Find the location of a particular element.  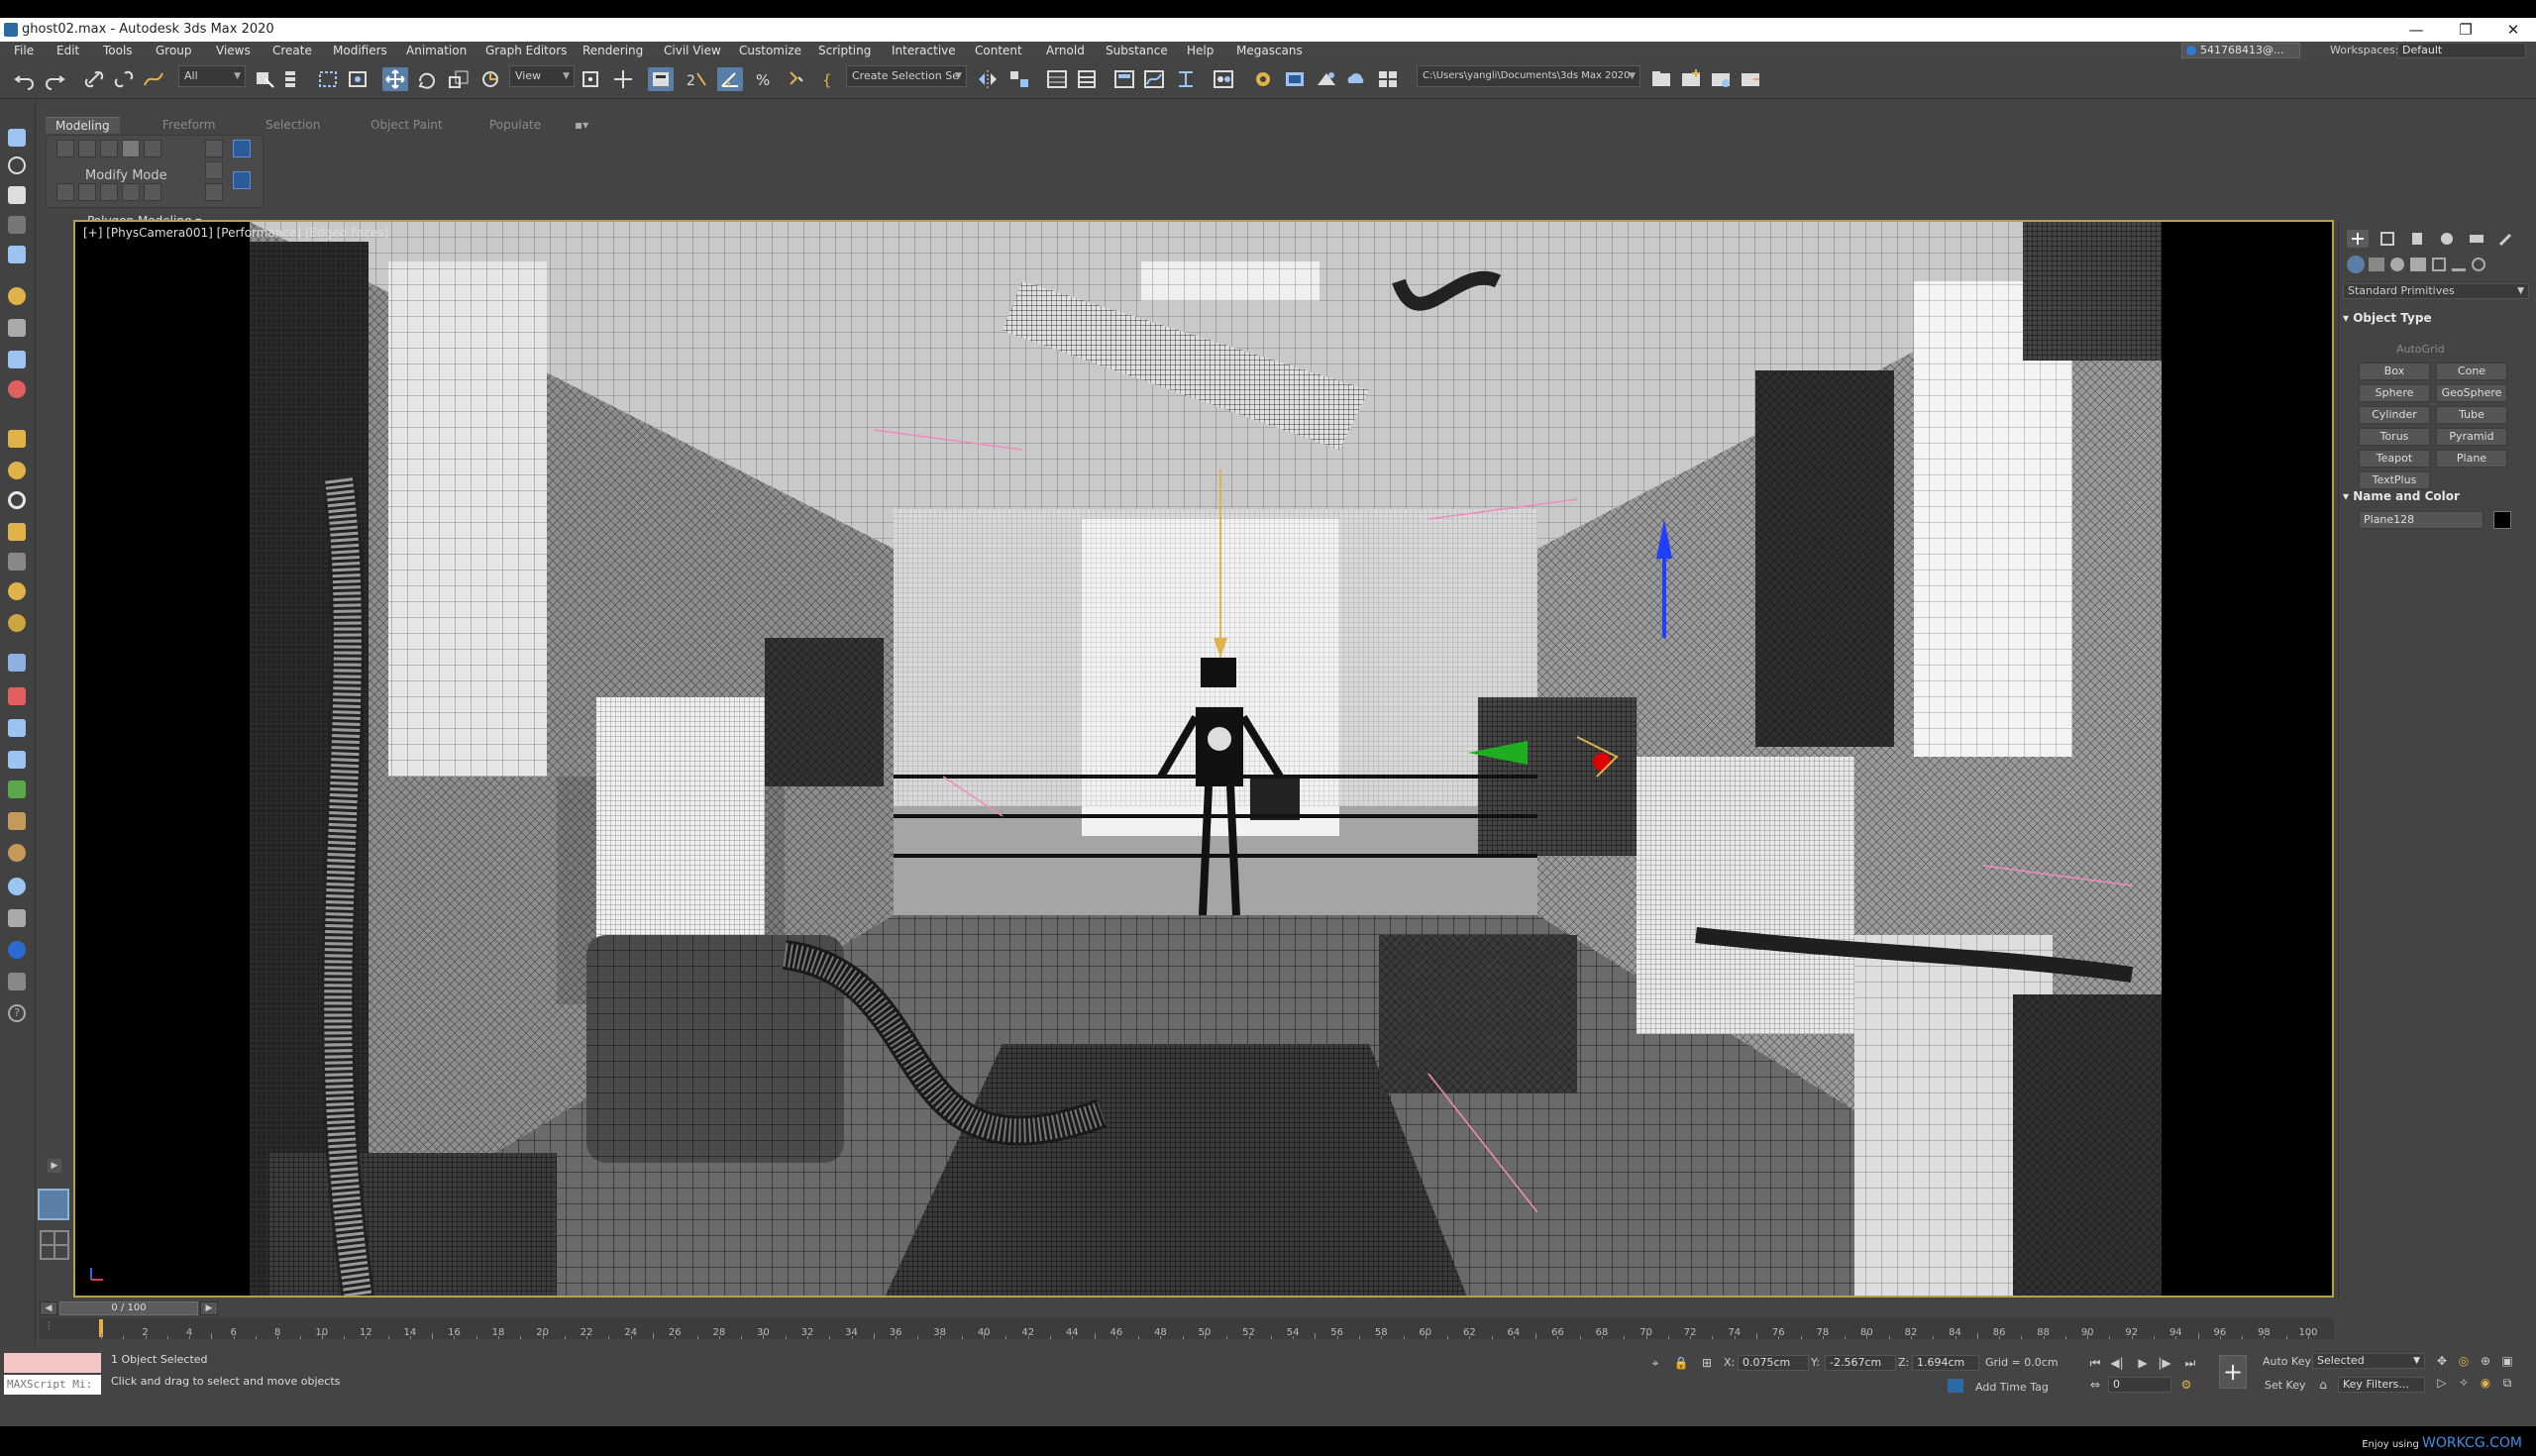

cone-button: Cone is located at coordinates (2471, 371).